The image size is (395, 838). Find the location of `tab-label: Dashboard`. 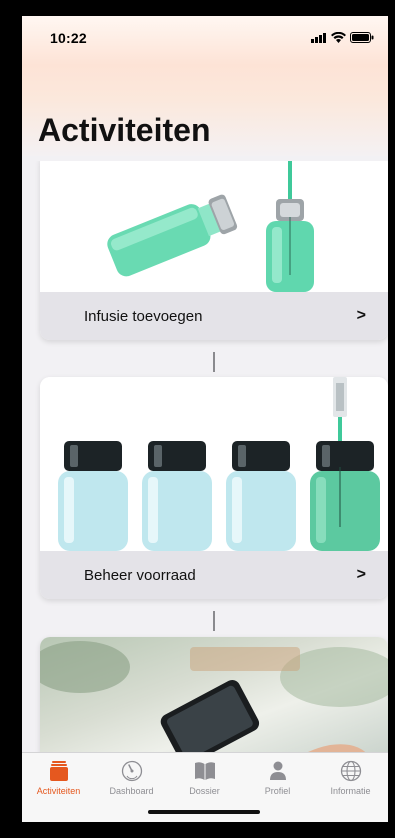

tab-label: Dashboard is located at coordinates (131, 791).